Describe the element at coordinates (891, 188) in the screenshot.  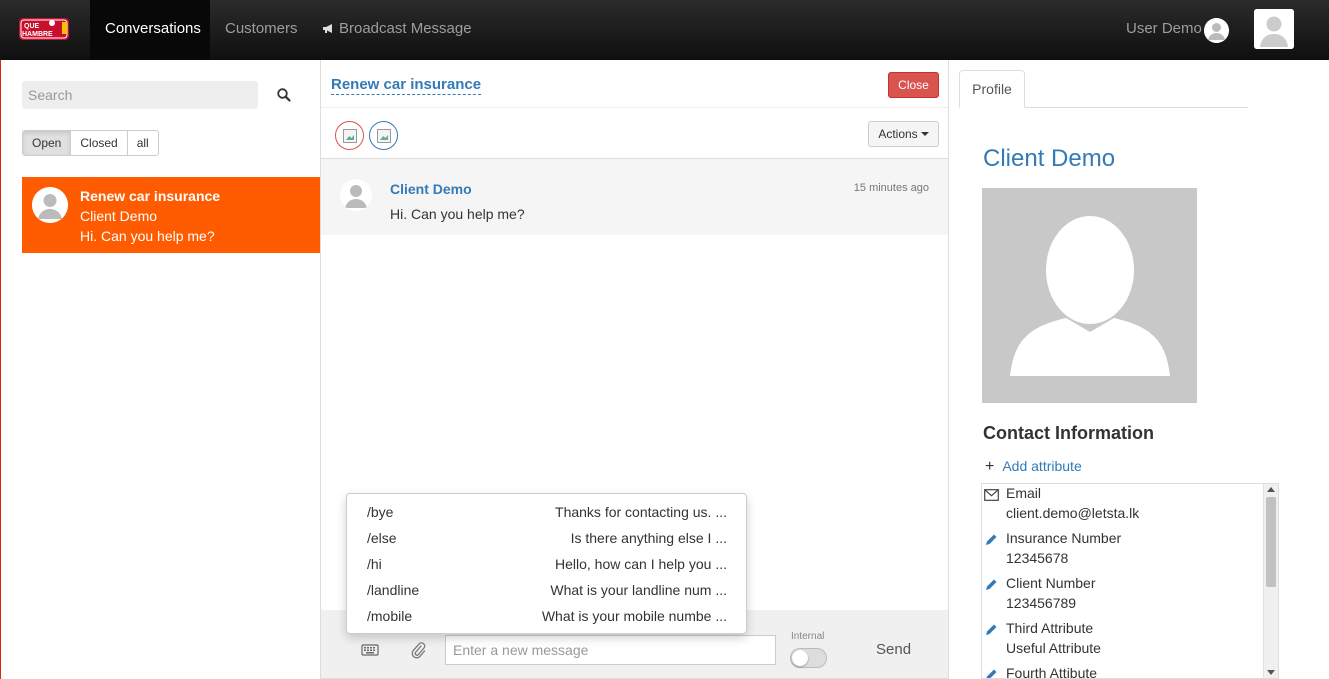
I see `message-timestamp: 15 minutes ago` at that location.